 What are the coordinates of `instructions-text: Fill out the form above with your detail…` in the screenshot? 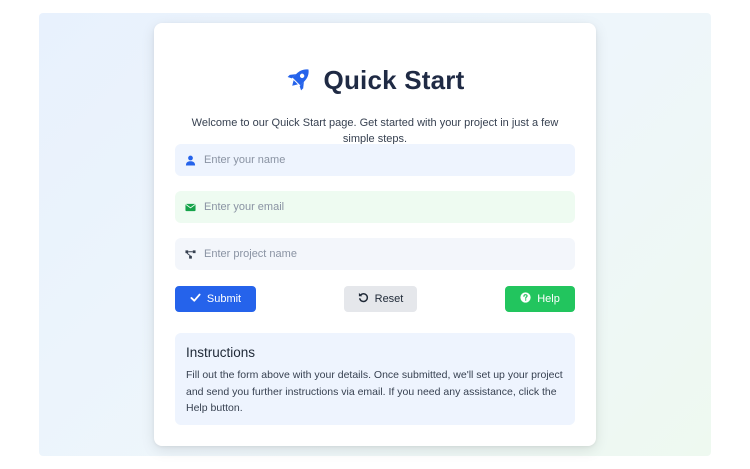 It's located at (374, 391).